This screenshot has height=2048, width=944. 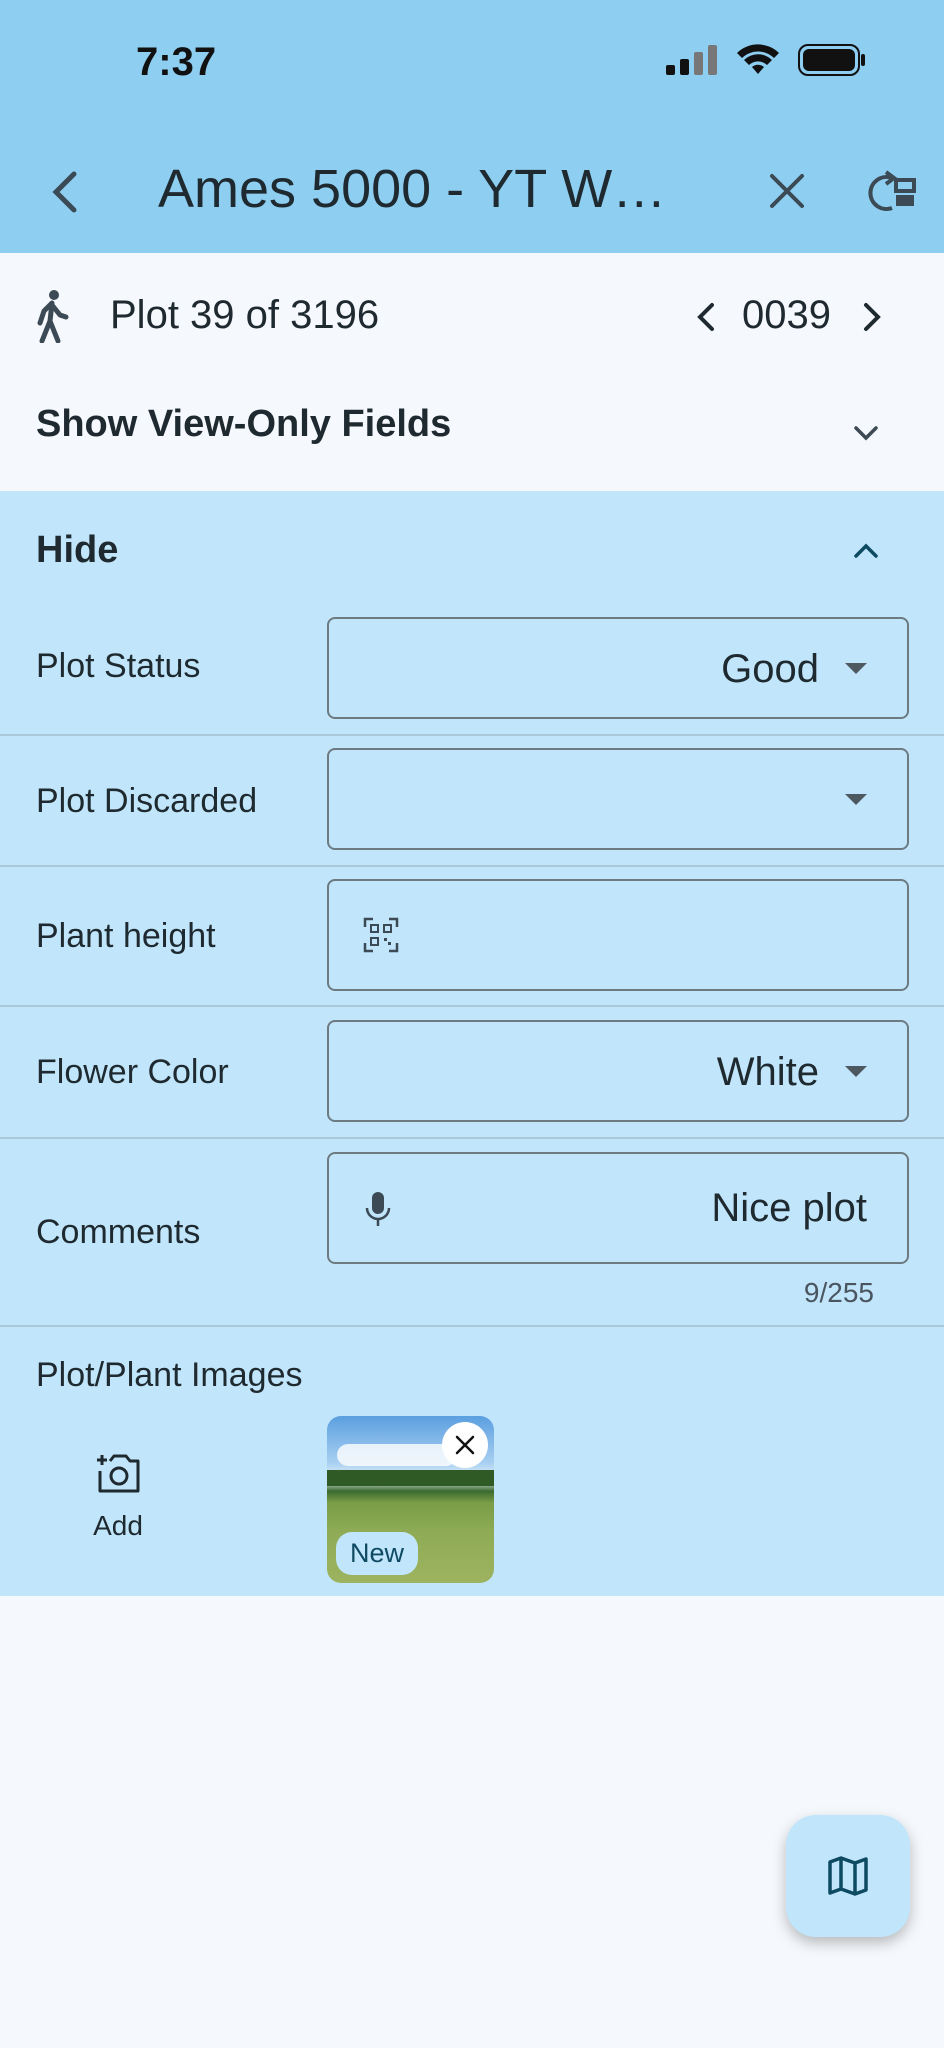 I want to click on field-row-plot-status: Plot Status Good, so click(x=472, y=665).